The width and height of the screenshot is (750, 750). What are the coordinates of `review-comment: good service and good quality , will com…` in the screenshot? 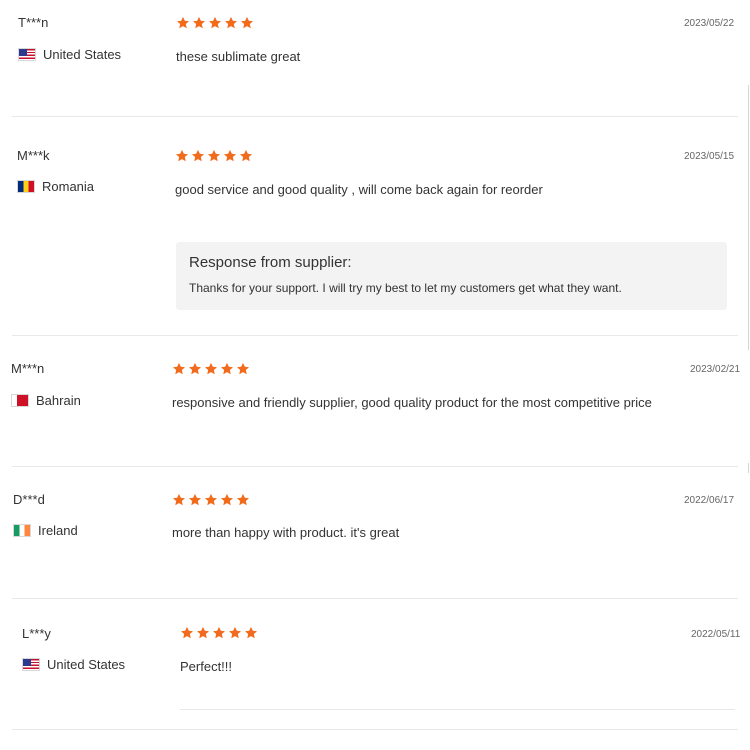 It's located at (359, 189).